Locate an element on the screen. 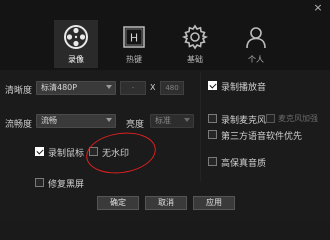 This screenshot has height=240, width=330. tab-label: 基础 is located at coordinates (195, 59).